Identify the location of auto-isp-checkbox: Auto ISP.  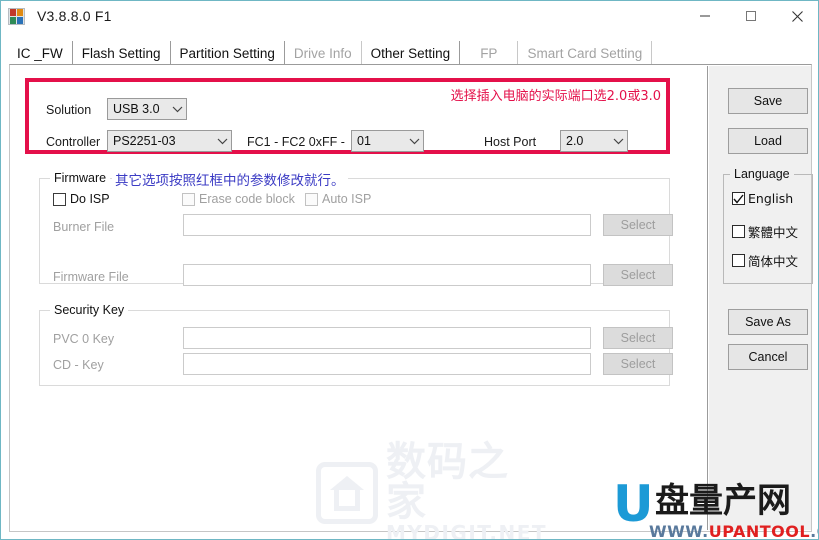
(338, 199).